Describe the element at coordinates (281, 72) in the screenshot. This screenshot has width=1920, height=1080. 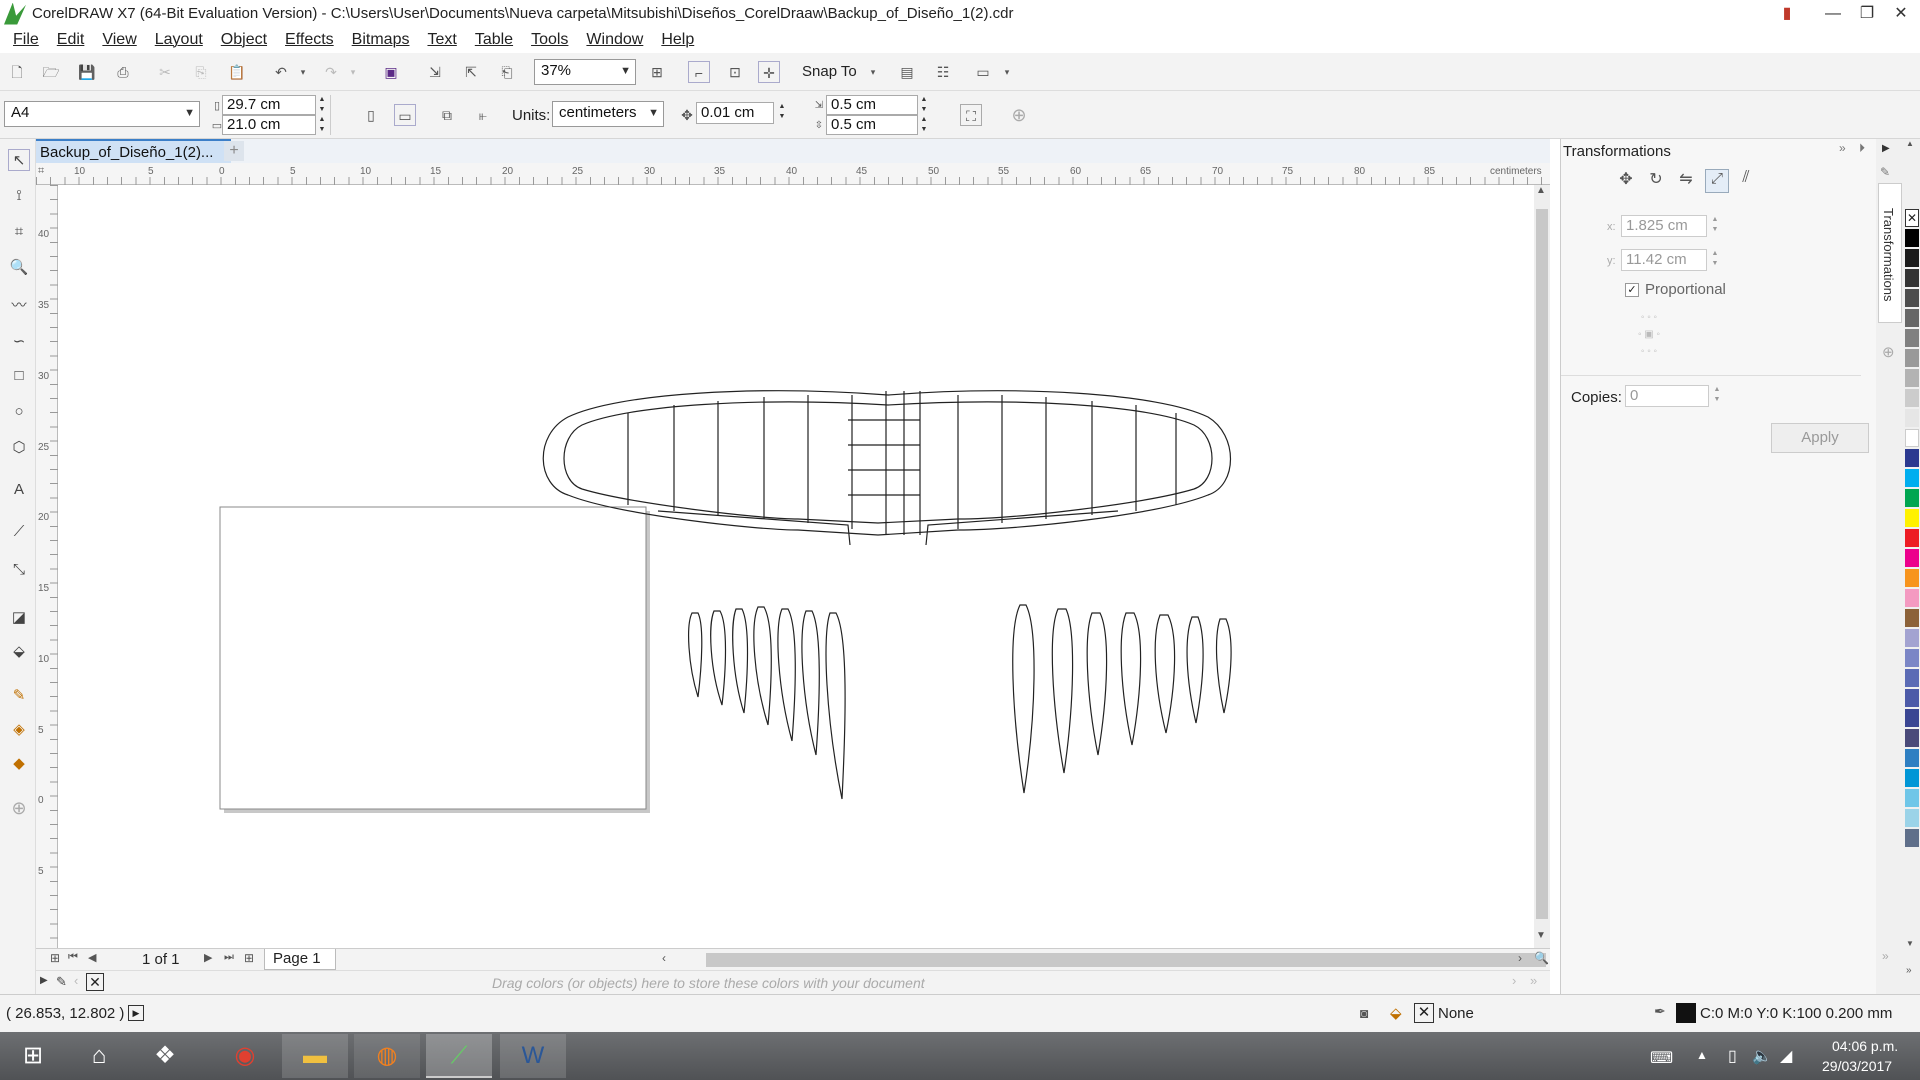
I see `undo-icon: ↶` at that location.